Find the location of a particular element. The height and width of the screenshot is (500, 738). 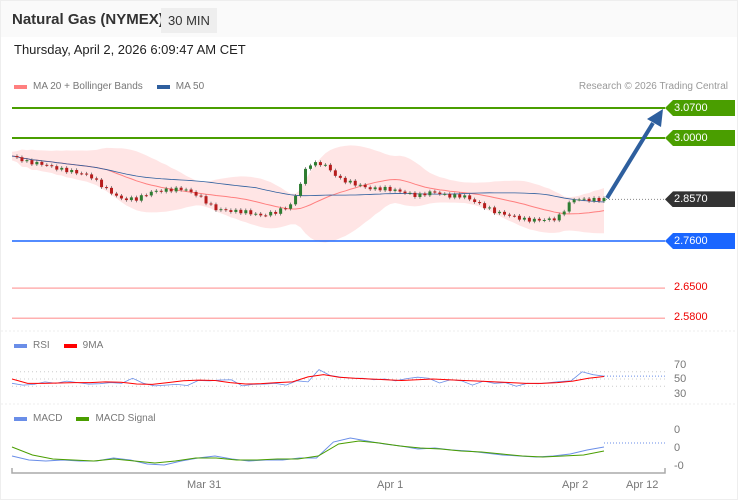

price-tag-current: 2.8570 is located at coordinates (700, 199).